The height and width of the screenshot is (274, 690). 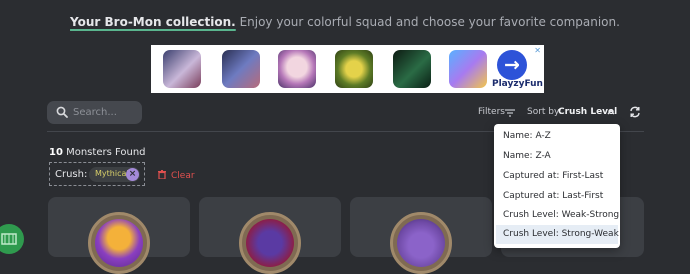 What do you see at coordinates (544, 112) in the screenshot?
I see `sort-by-label: Sort by:` at bounding box center [544, 112].